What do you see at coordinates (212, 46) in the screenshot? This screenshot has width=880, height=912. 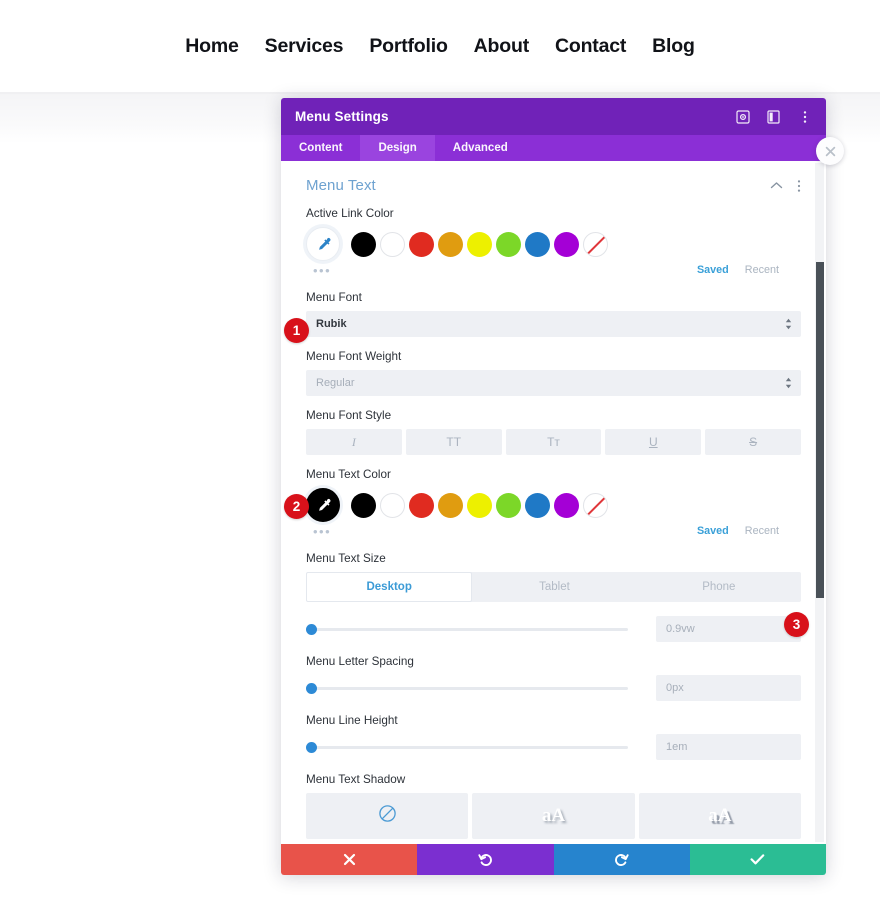 I see `nav-item-home: Home` at bounding box center [212, 46].